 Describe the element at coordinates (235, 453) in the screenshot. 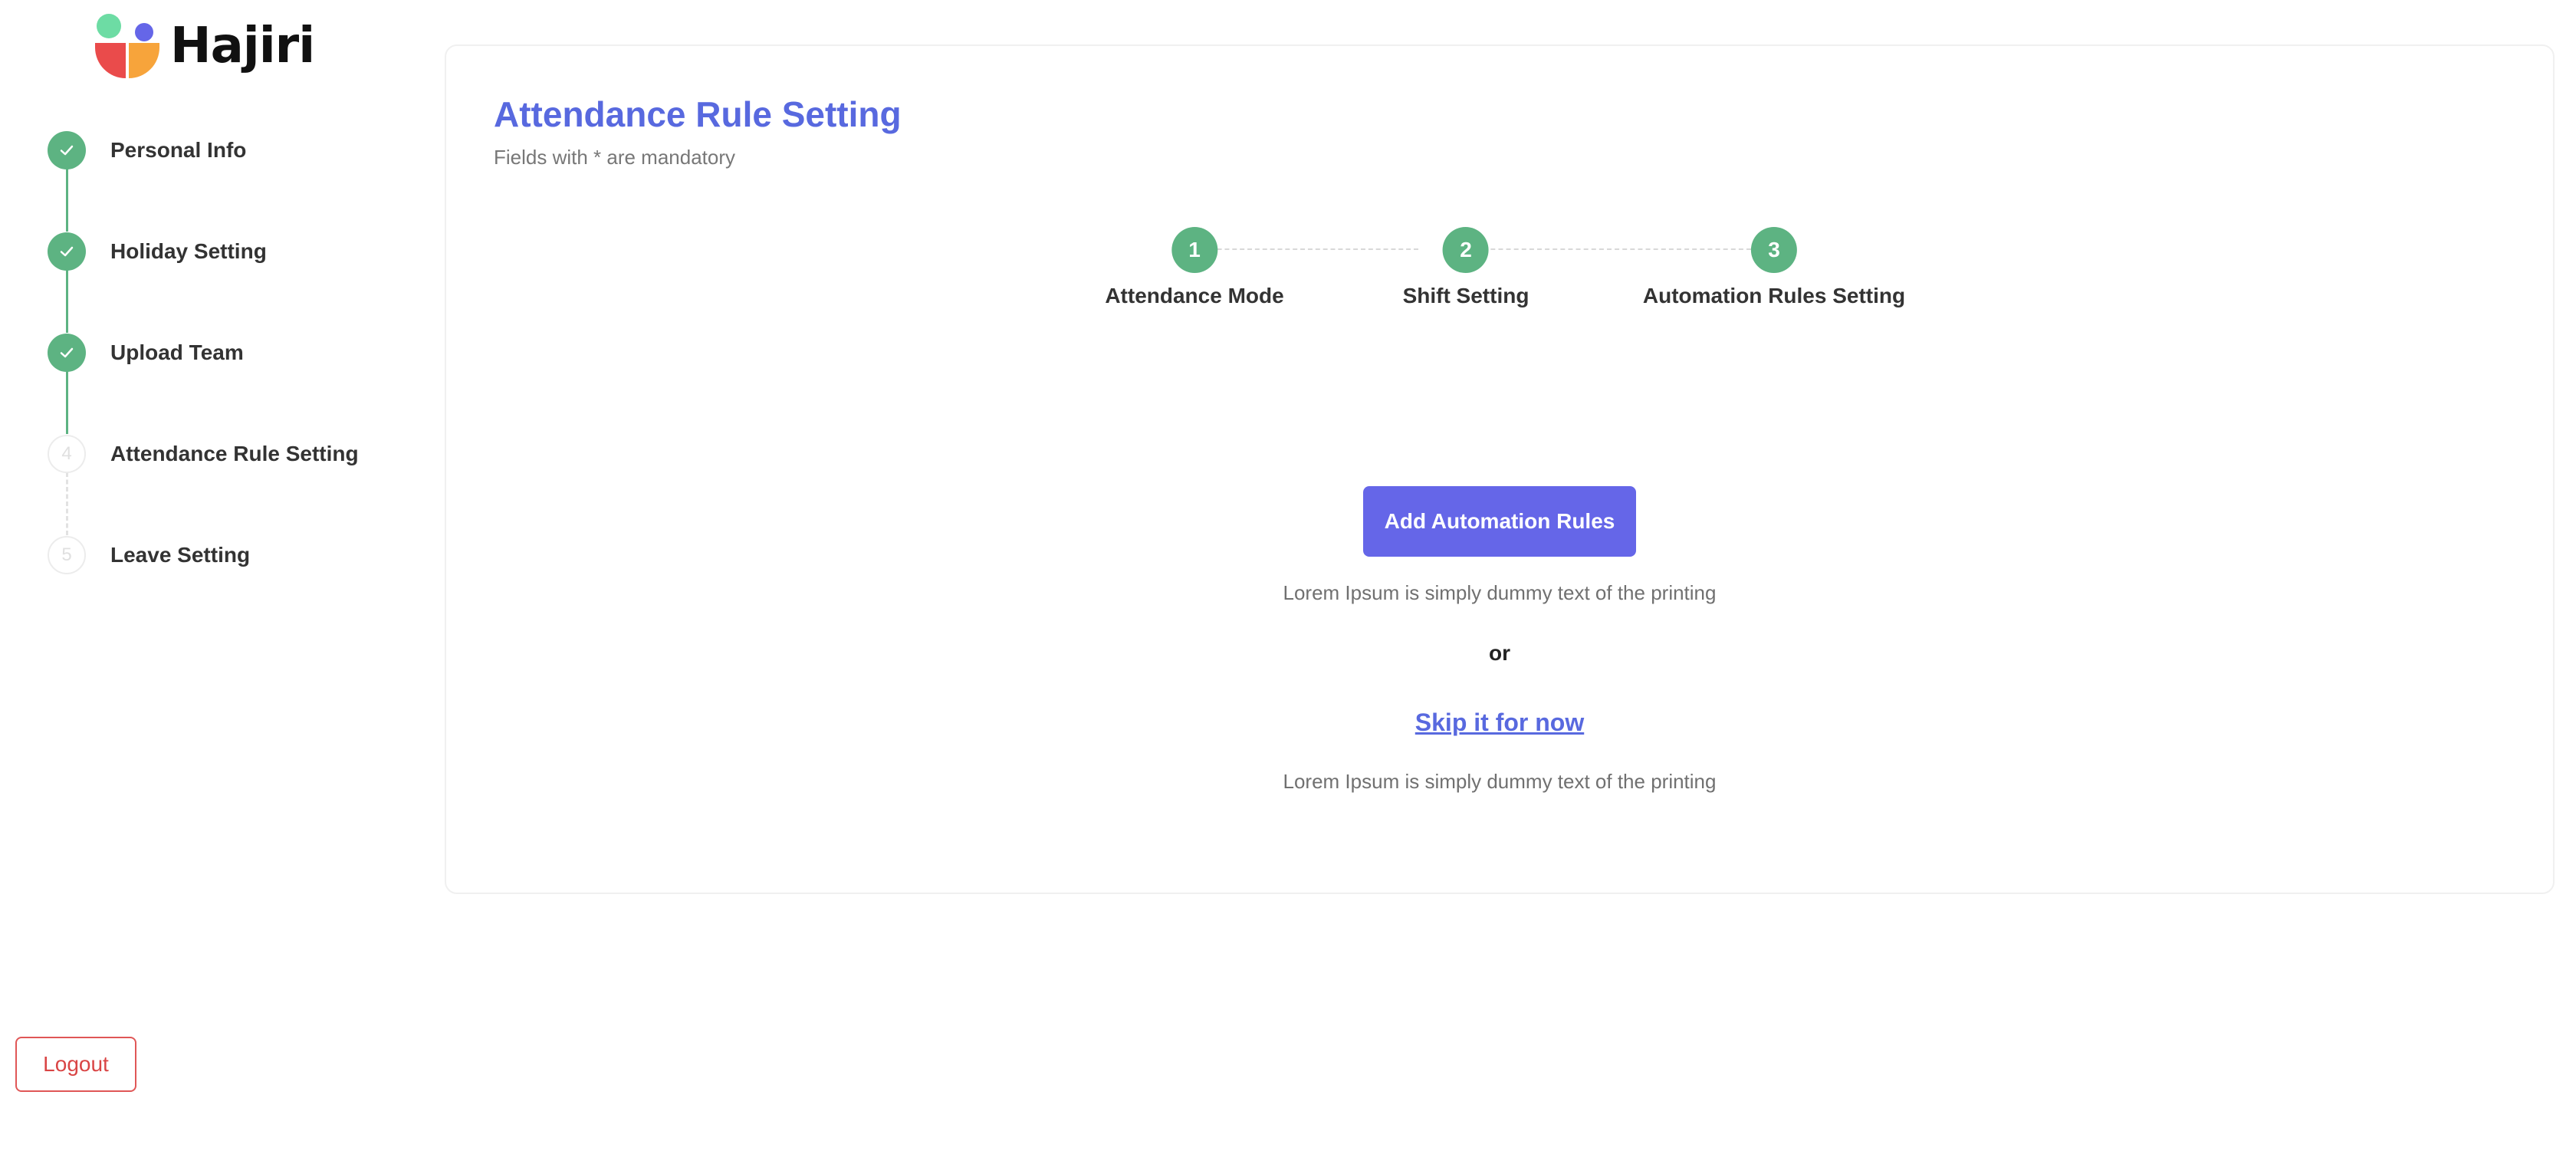

I see `sidebar-step-label: Attendance Rule Setting` at that location.